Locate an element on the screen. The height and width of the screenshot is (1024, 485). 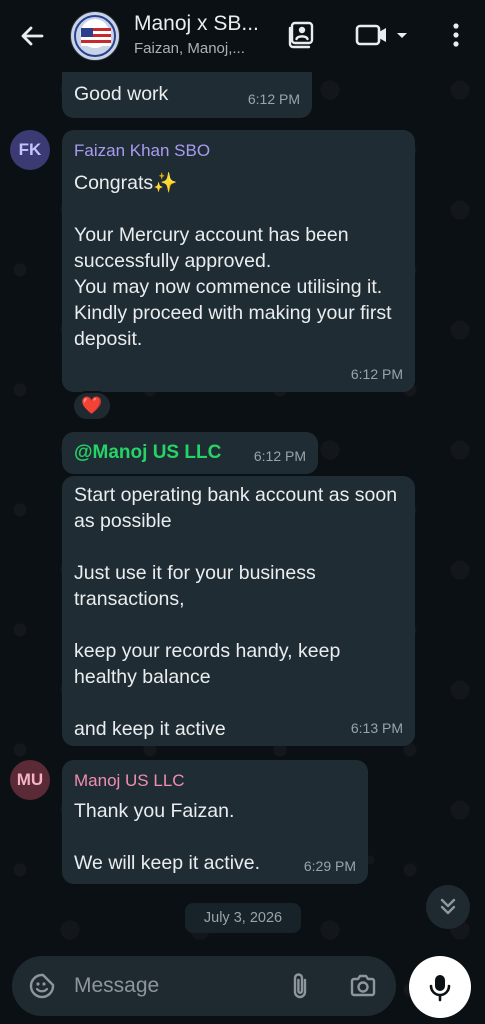
avatar: MU is located at coordinates (30, 780).